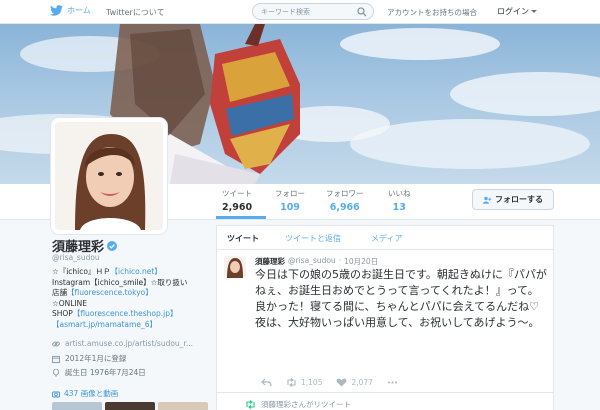 The width and height of the screenshot is (600, 410). What do you see at coordinates (56, 10) in the screenshot?
I see `twitter-bird-icon` at bounding box center [56, 10].